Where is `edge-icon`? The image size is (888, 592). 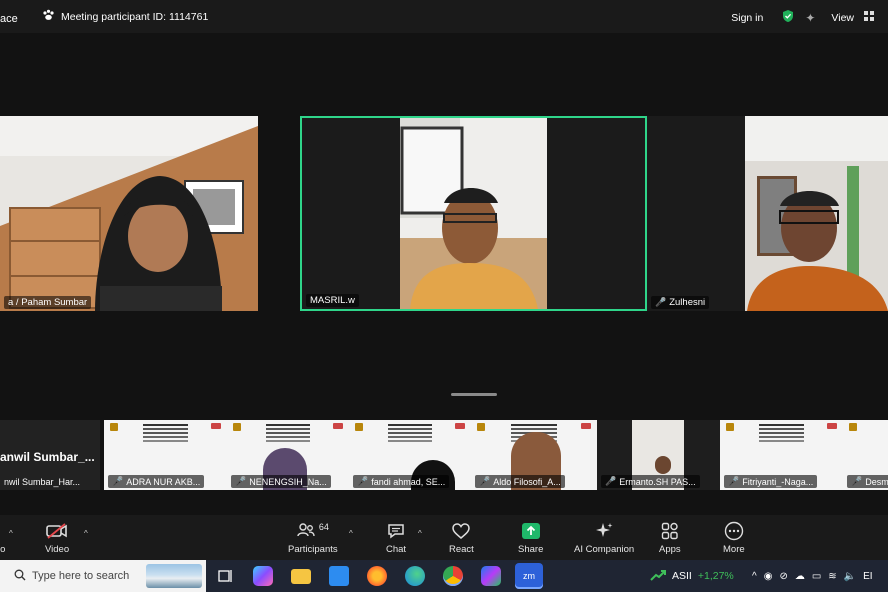
edge-icon is located at coordinates (415, 576).